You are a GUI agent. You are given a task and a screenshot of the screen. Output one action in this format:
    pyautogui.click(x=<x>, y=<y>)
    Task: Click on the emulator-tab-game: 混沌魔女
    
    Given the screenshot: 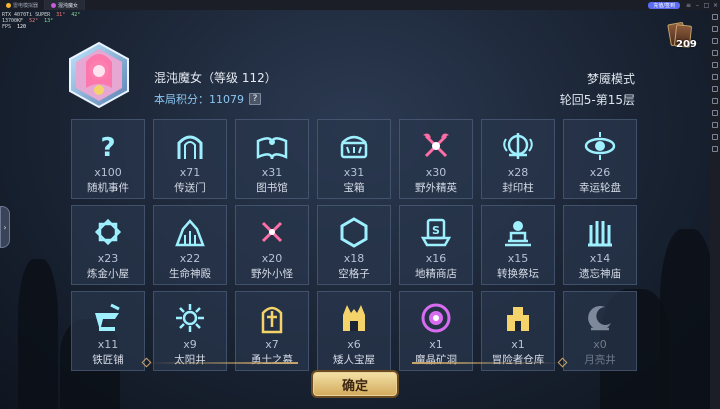 What is the action you would take?
    pyautogui.click(x=65, y=5)
    